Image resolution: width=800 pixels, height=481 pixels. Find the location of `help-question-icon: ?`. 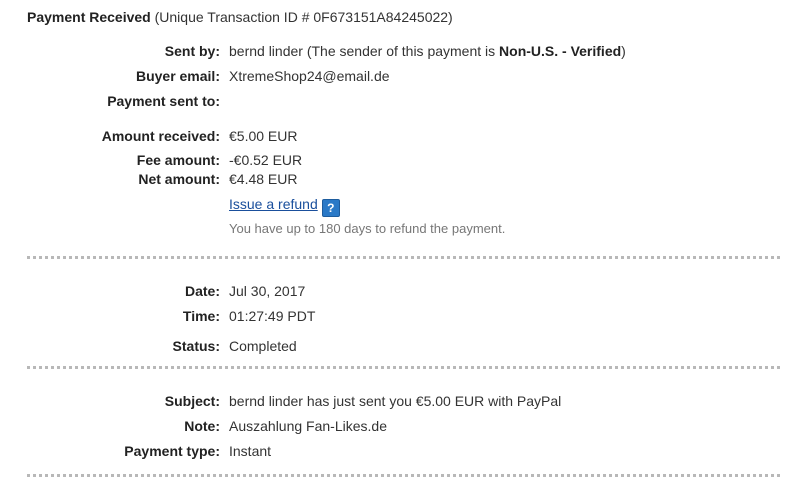

help-question-icon: ? is located at coordinates (330, 208).